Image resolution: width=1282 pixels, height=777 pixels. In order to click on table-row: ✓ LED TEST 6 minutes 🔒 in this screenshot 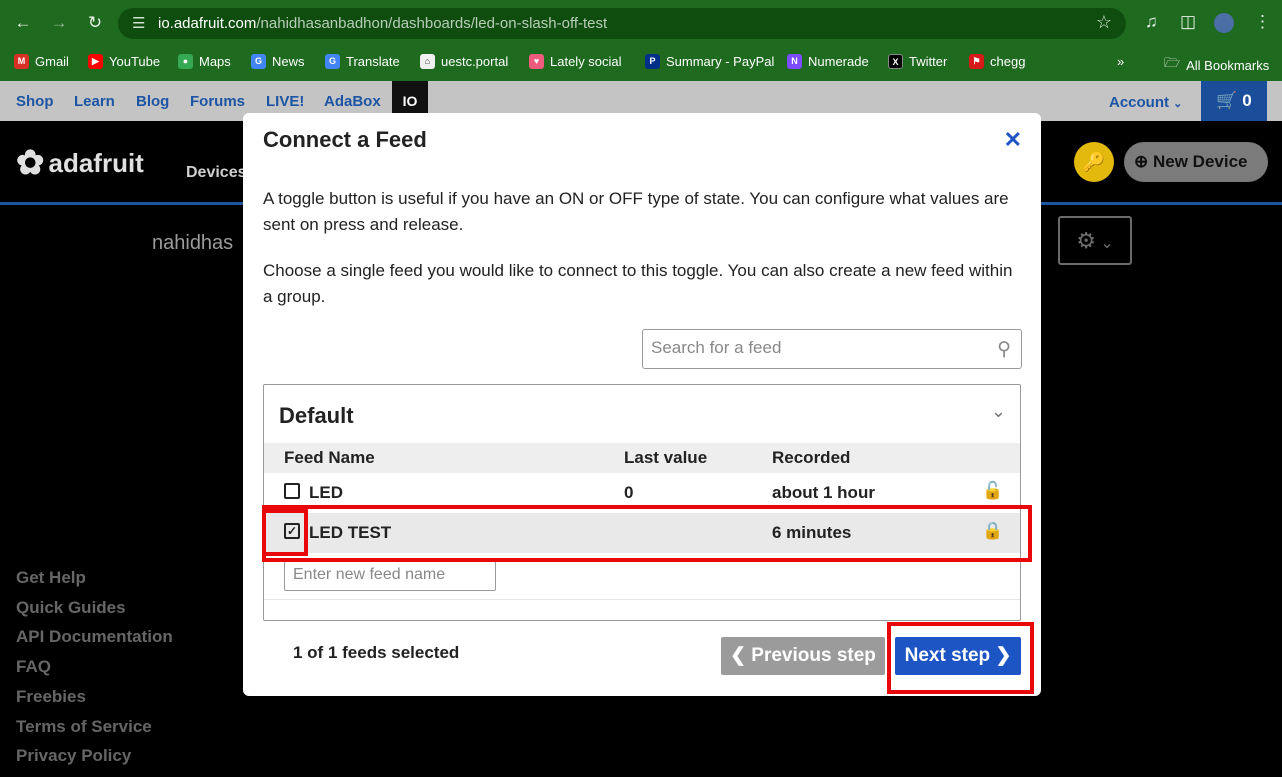, I will do `click(642, 533)`.